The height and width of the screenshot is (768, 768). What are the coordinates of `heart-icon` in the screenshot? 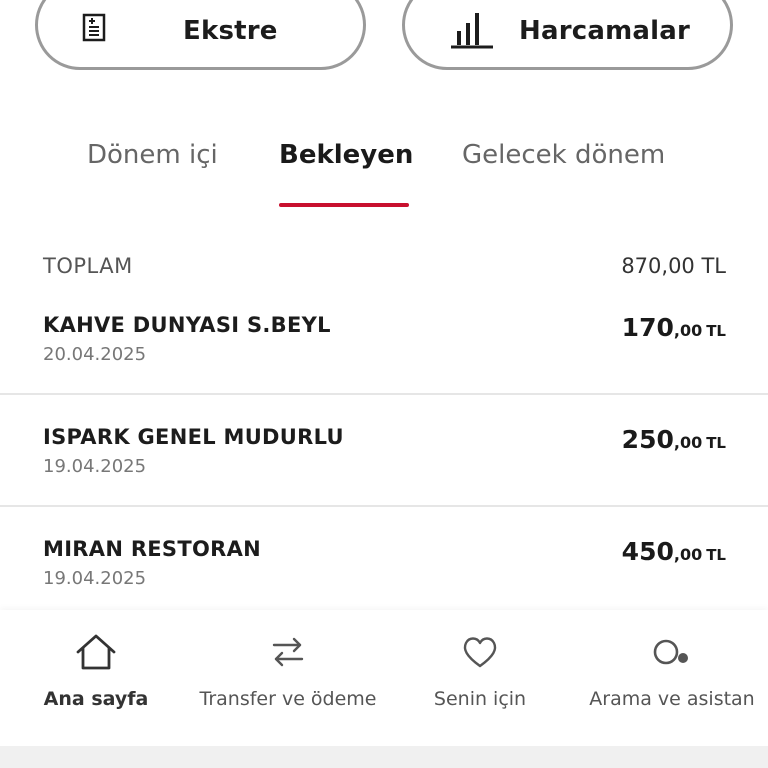 It's located at (480, 654).